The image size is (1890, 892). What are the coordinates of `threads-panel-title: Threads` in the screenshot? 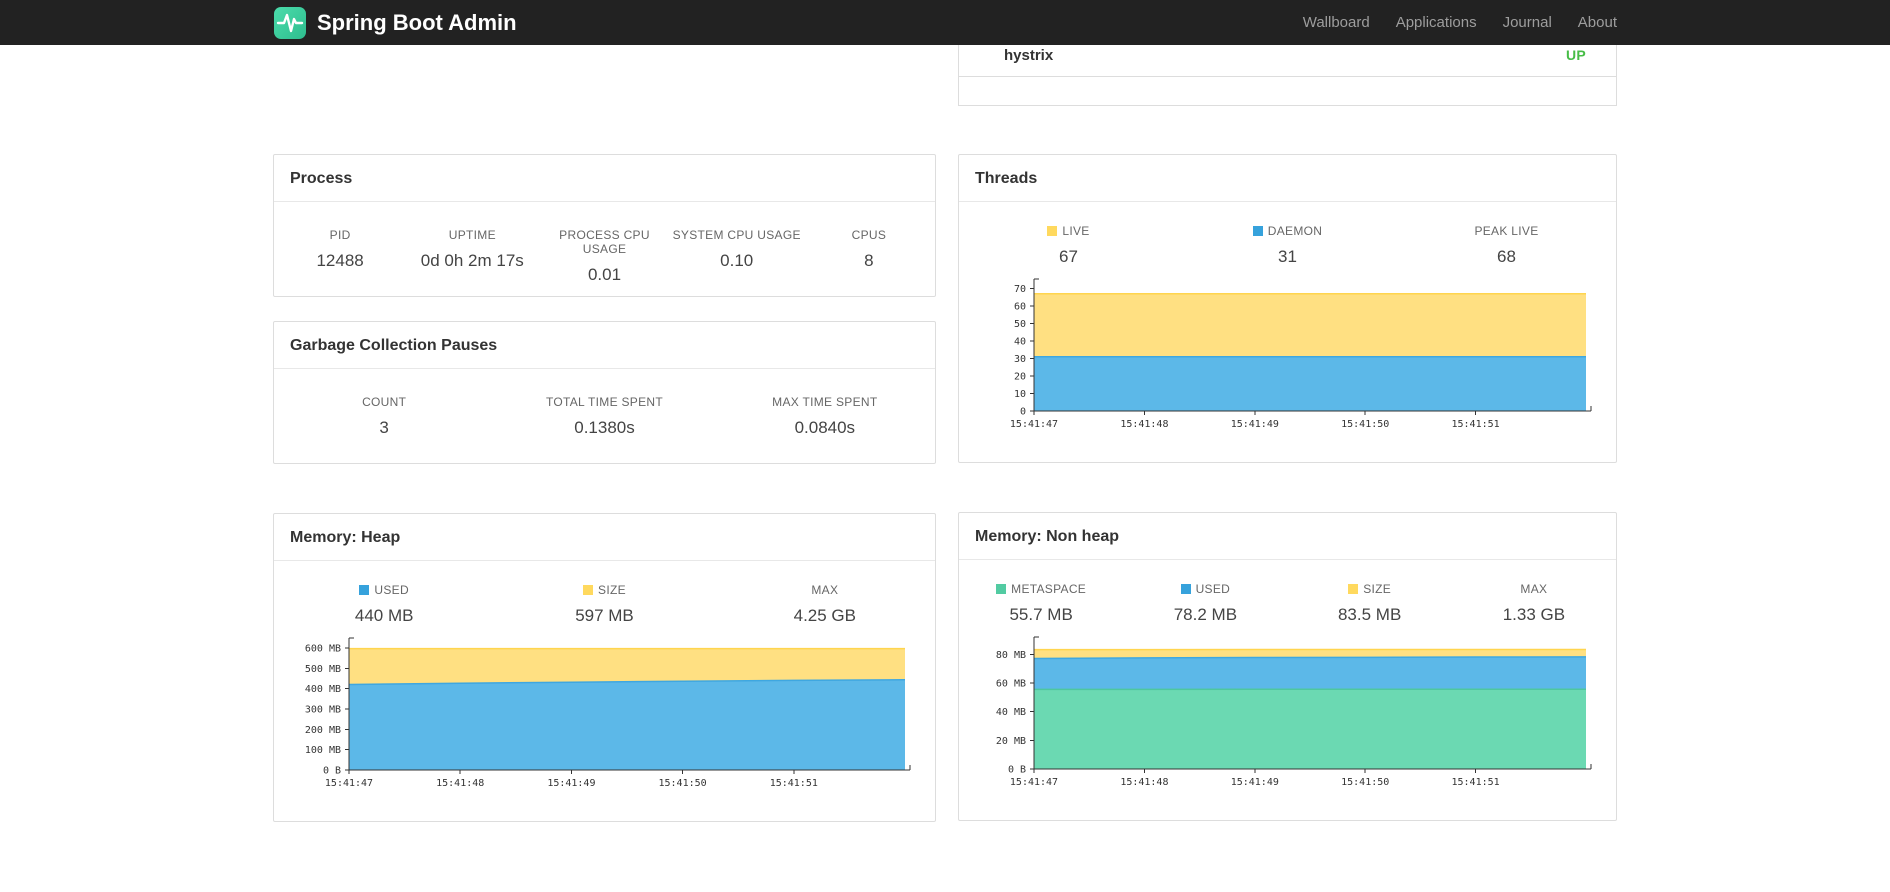 It's located at (1006, 178).